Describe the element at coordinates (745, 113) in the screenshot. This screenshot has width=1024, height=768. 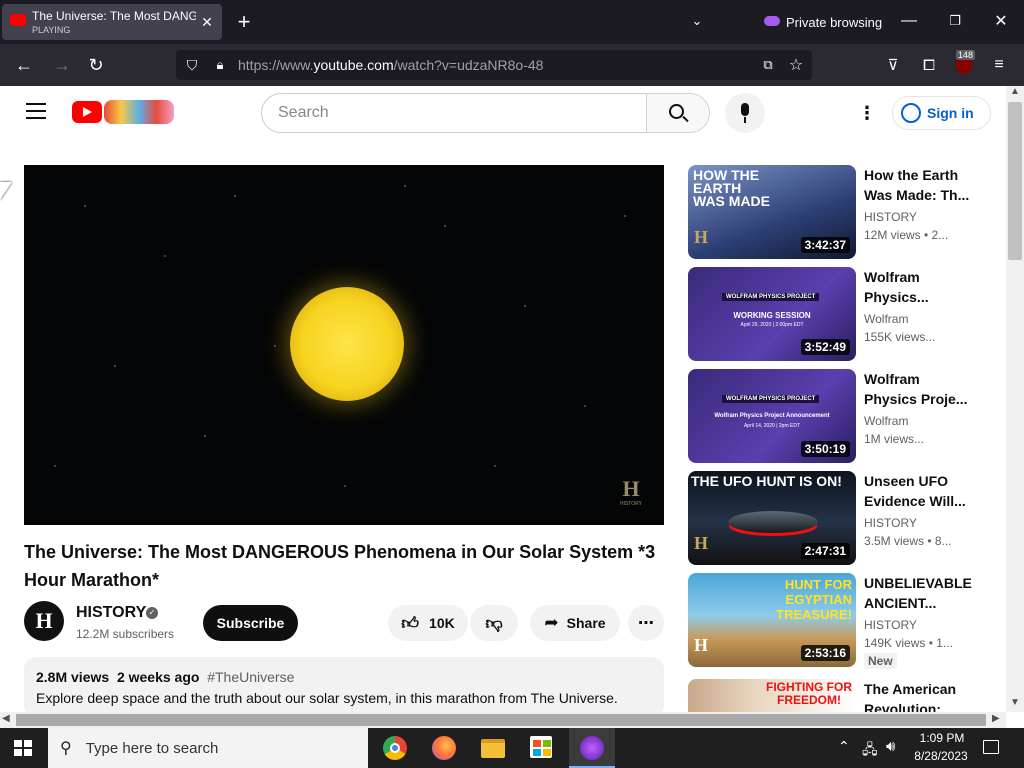
I see `voice-search-button` at that location.